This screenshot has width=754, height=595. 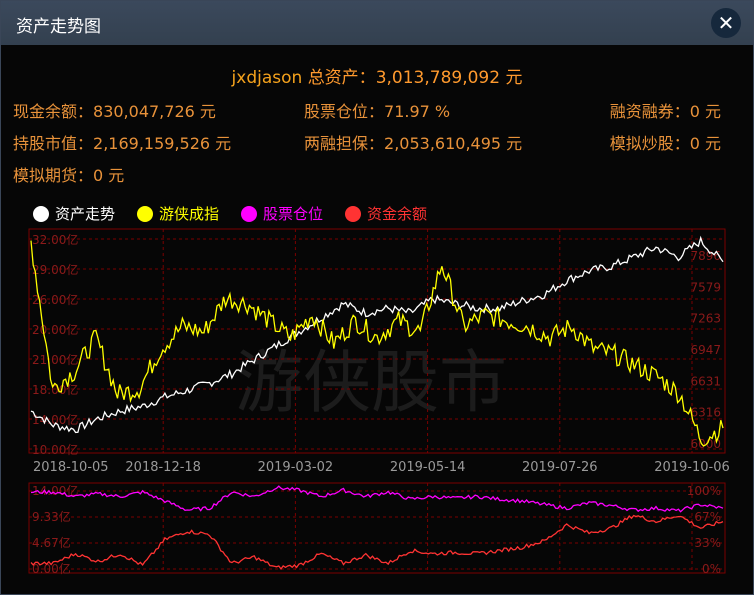 What do you see at coordinates (705, 287) in the screenshot?
I see `right-tick-label: 7579` at bounding box center [705, 287].